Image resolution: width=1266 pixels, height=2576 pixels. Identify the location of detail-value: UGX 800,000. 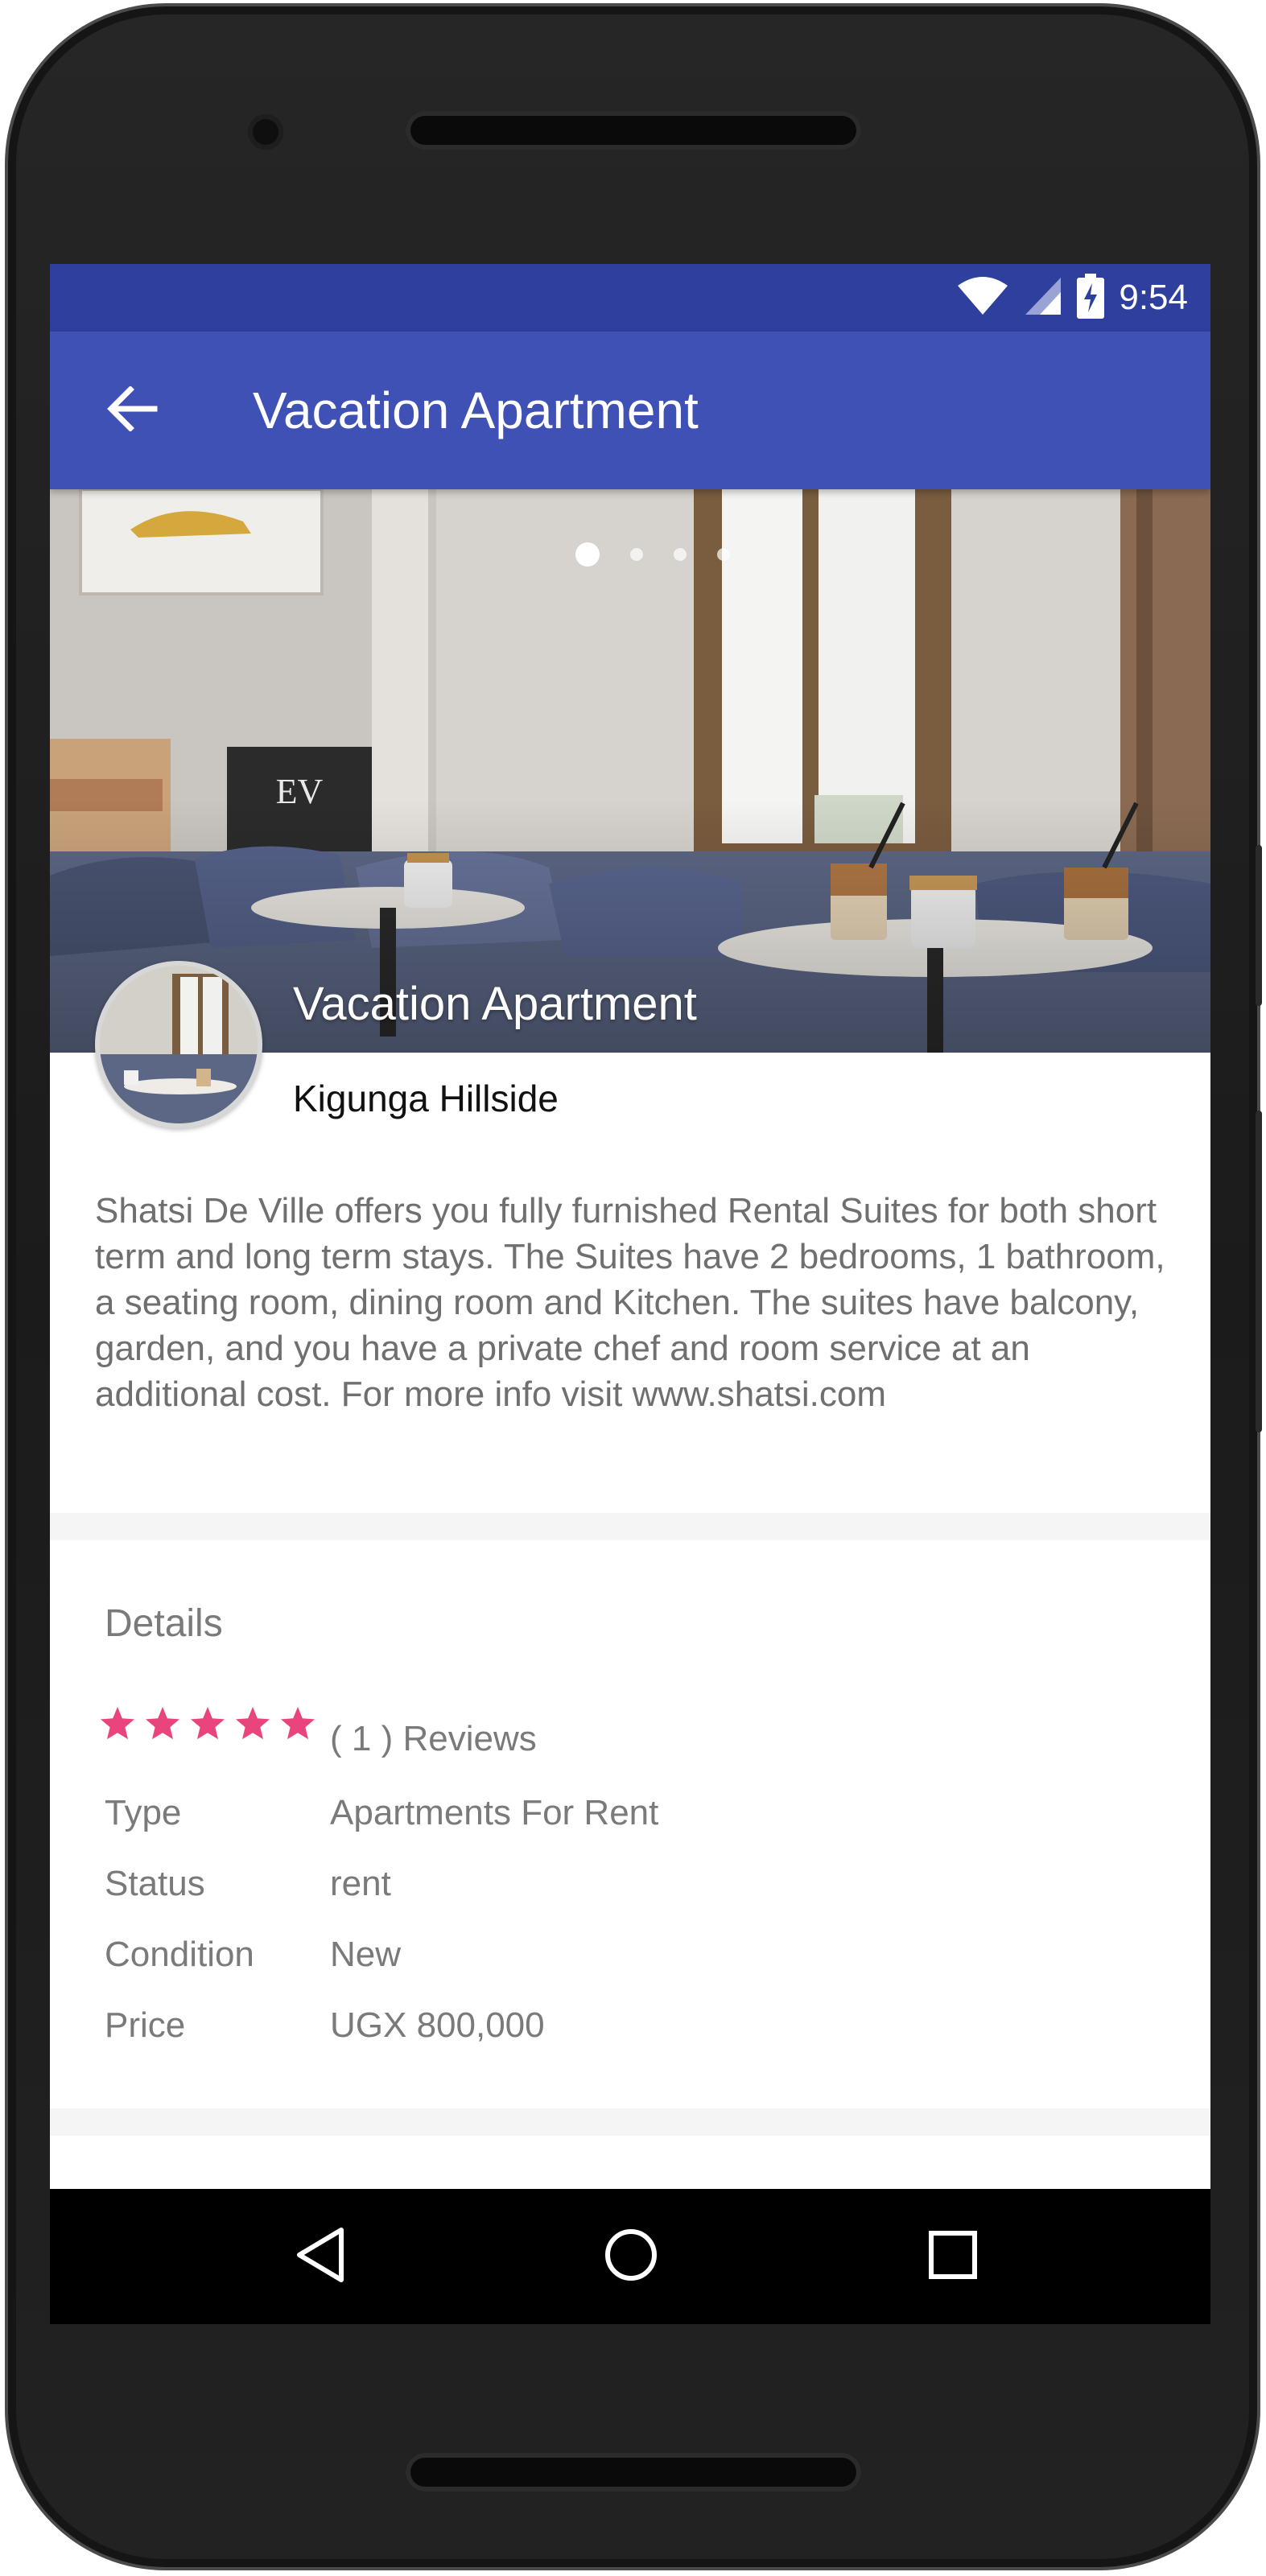
(437, 2025).